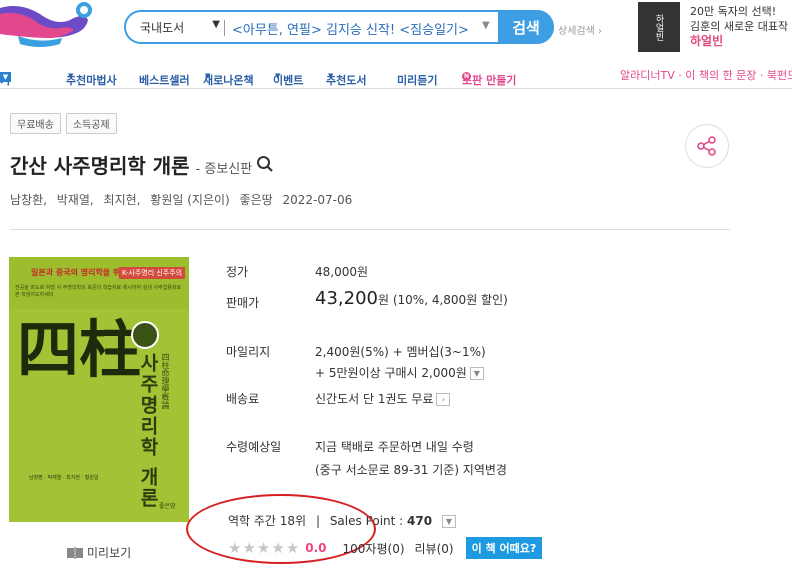 The height and width of the screenshot is (578, 792). I want to click on rating-line: ★ ★ ★ ★ ★ 0.0 100자평(0) 리뷰(0) 이 책 어때요?, so click(385, 548).